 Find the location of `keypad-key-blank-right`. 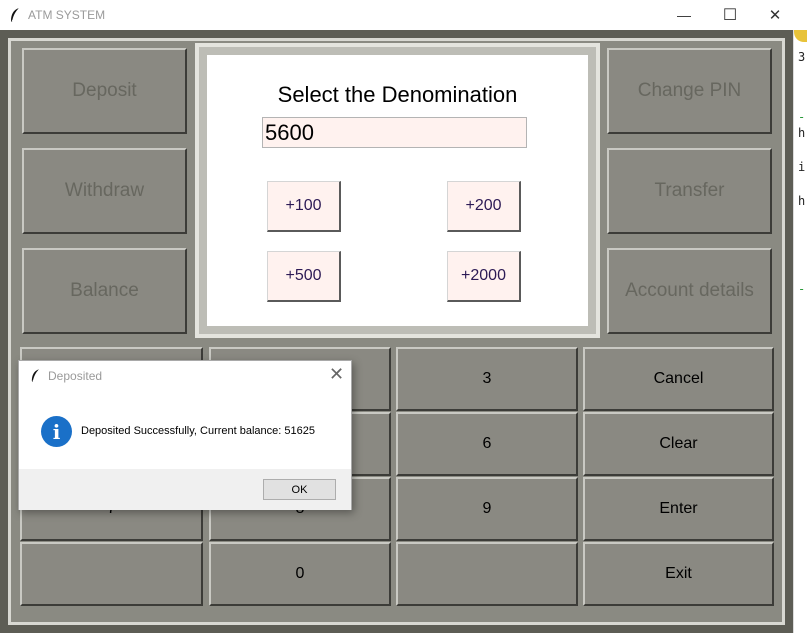

keypad-key-blank-right is located at coordinates (487, 574).